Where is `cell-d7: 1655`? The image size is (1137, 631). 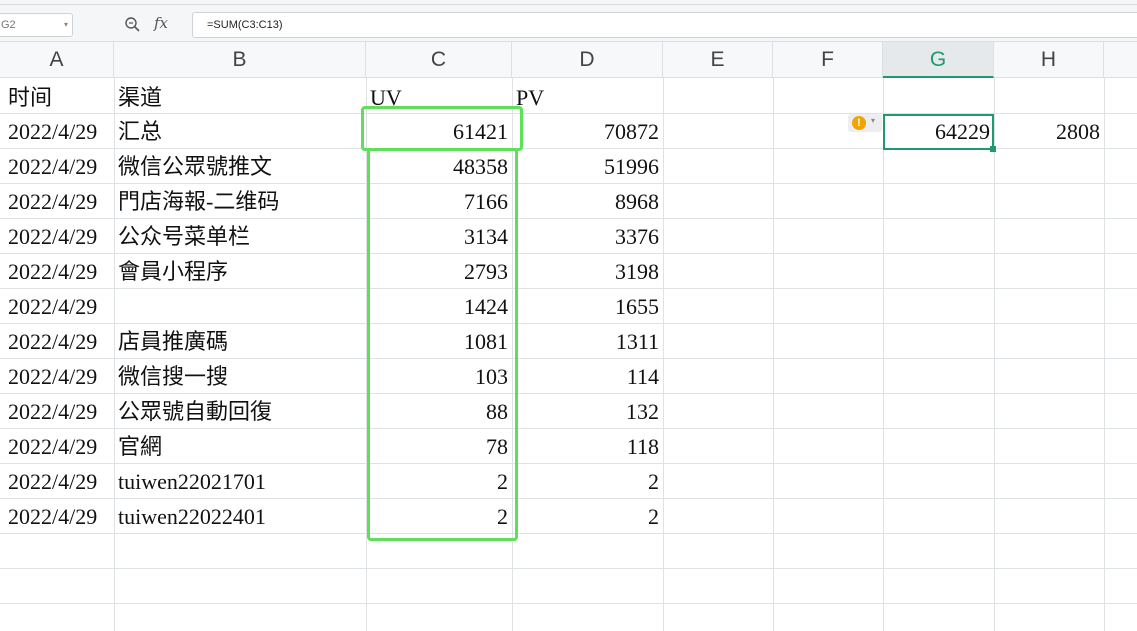
cell-d7: 1655 is located at coordinates (587, 306).